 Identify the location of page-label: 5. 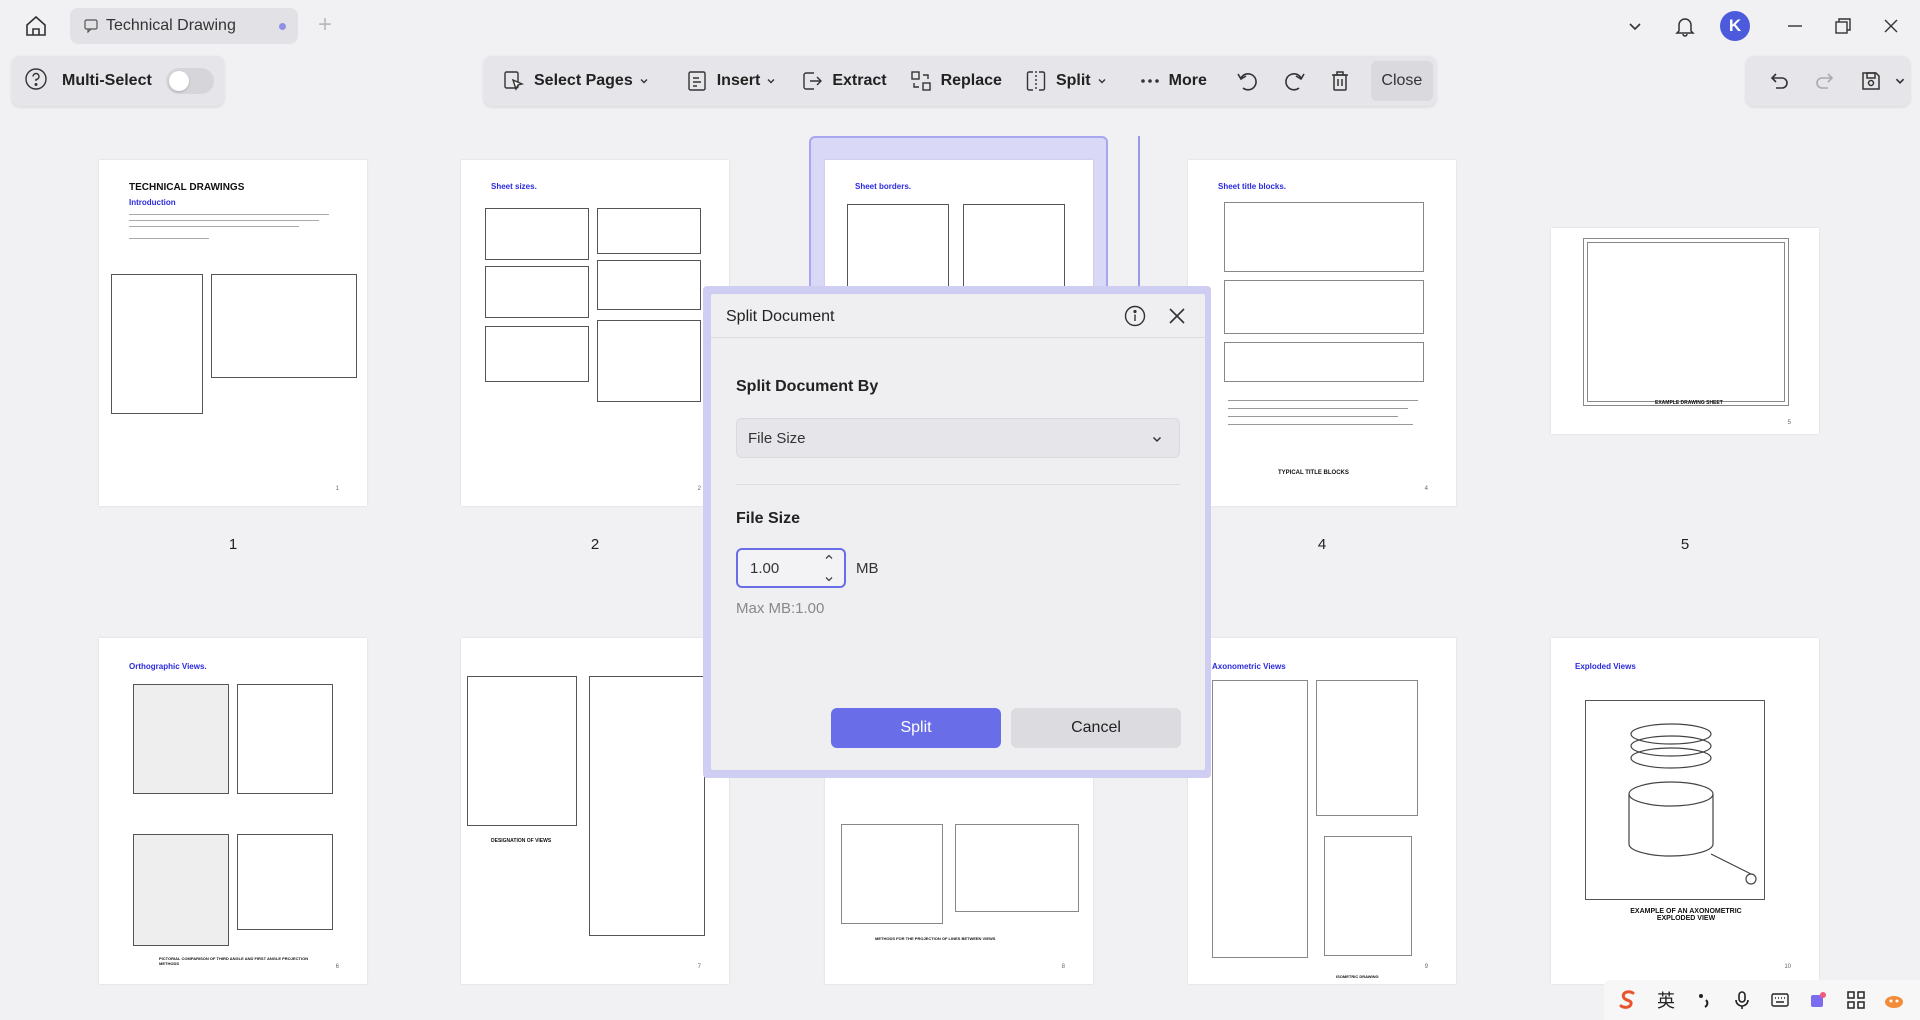
(1685, 544).